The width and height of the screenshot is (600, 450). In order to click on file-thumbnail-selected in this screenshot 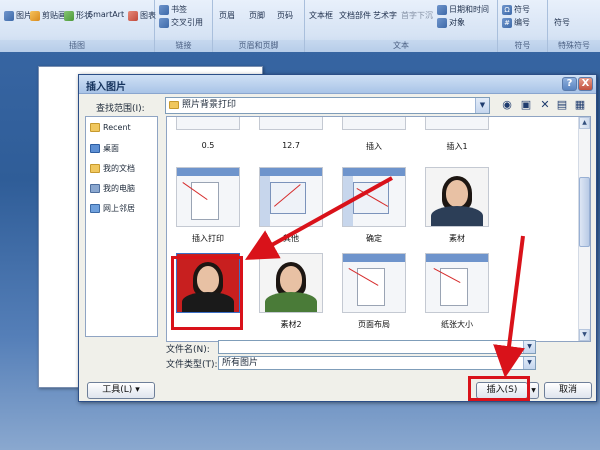, I will do `click(208, 283)`.